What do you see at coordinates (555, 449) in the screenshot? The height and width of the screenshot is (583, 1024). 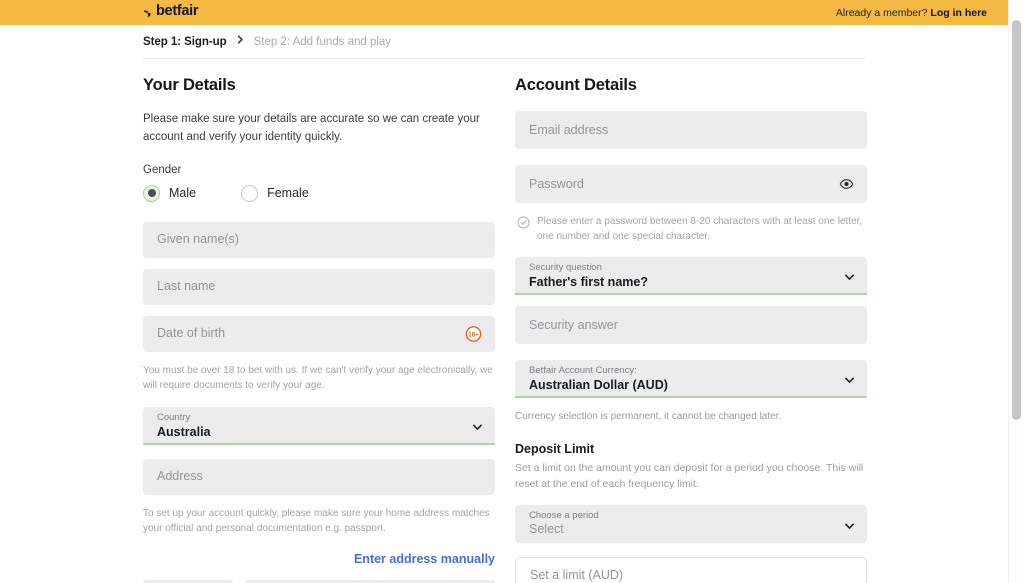 I see `deposit-limit-title: Deposit Limit` at bounding box center [555, 449].